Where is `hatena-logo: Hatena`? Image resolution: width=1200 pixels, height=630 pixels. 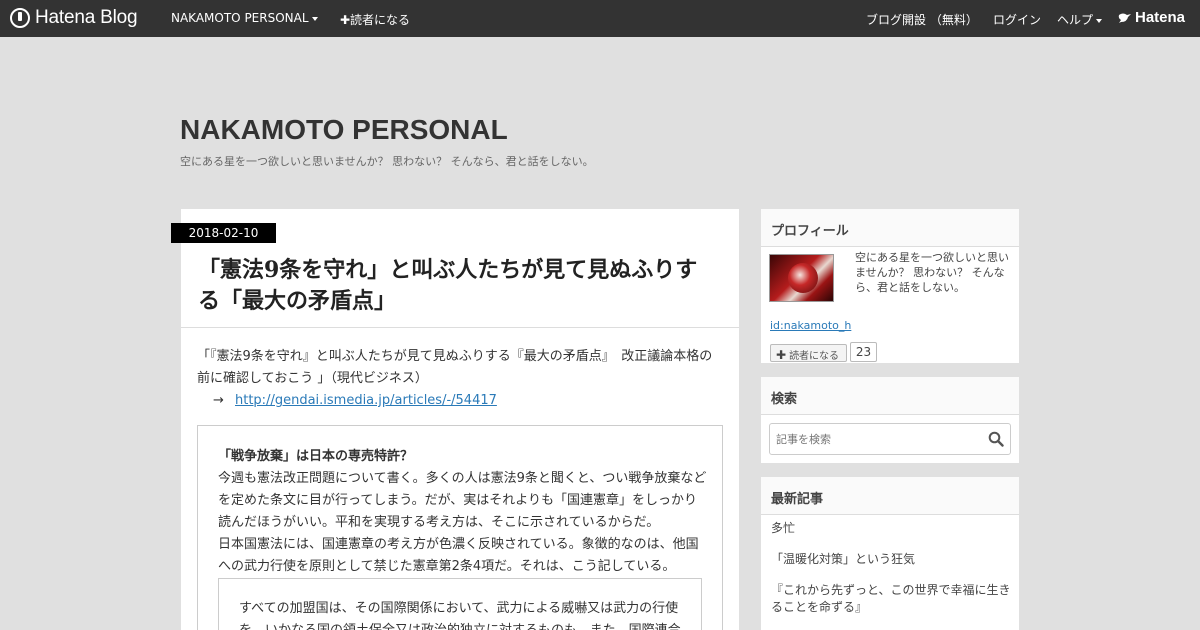 hatena-logo: Hatena is located at coordinates (1151, 17).